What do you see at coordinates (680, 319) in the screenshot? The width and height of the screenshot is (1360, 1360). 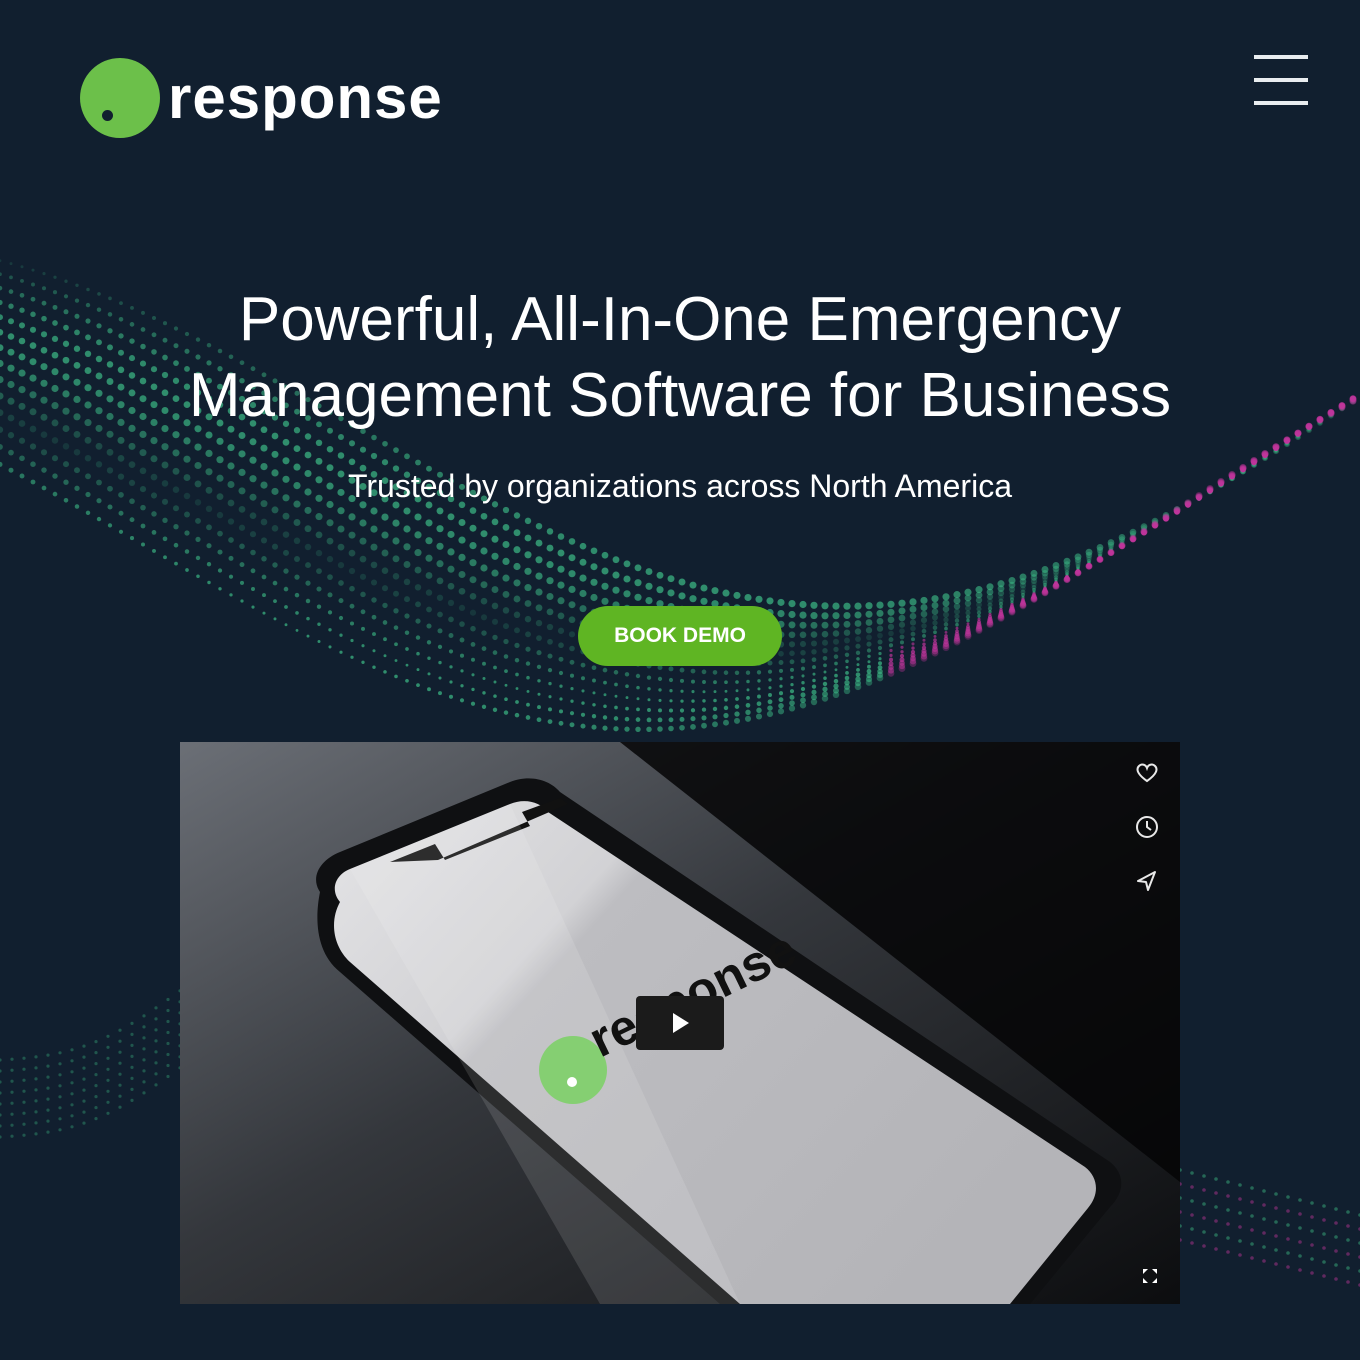 I see `hero-title-line-1: Powerful, All-In-One Emergency` at bounding box center [680, 319].